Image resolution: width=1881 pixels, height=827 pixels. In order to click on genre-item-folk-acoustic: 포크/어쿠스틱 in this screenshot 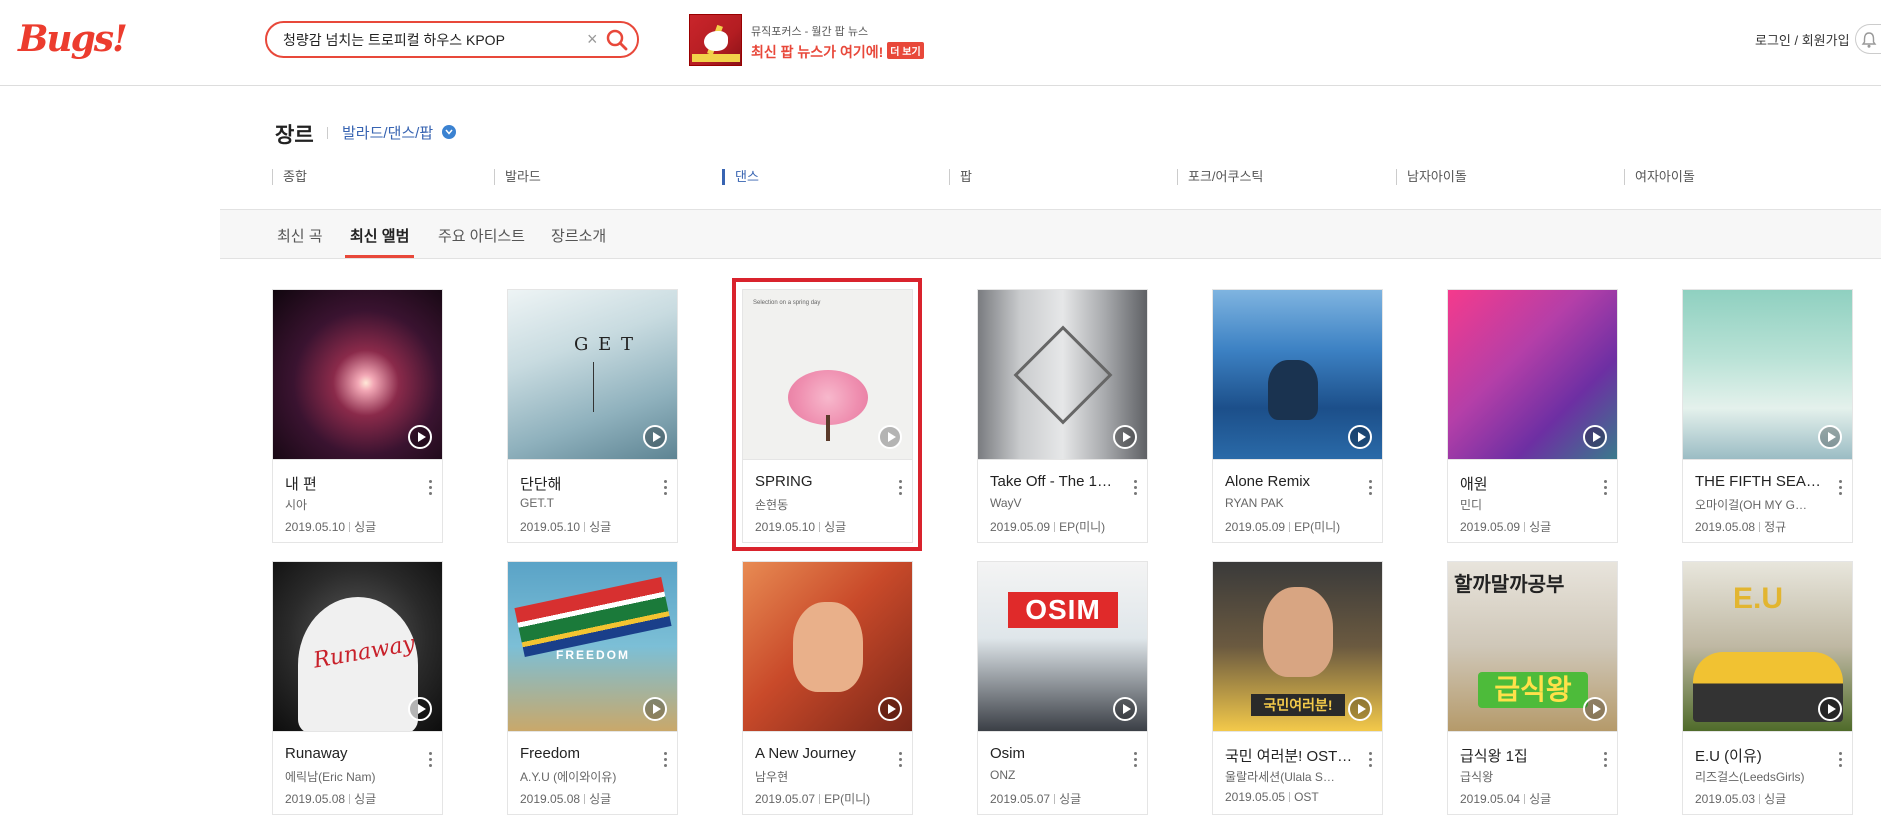, I will do `click(1220, 177)`.